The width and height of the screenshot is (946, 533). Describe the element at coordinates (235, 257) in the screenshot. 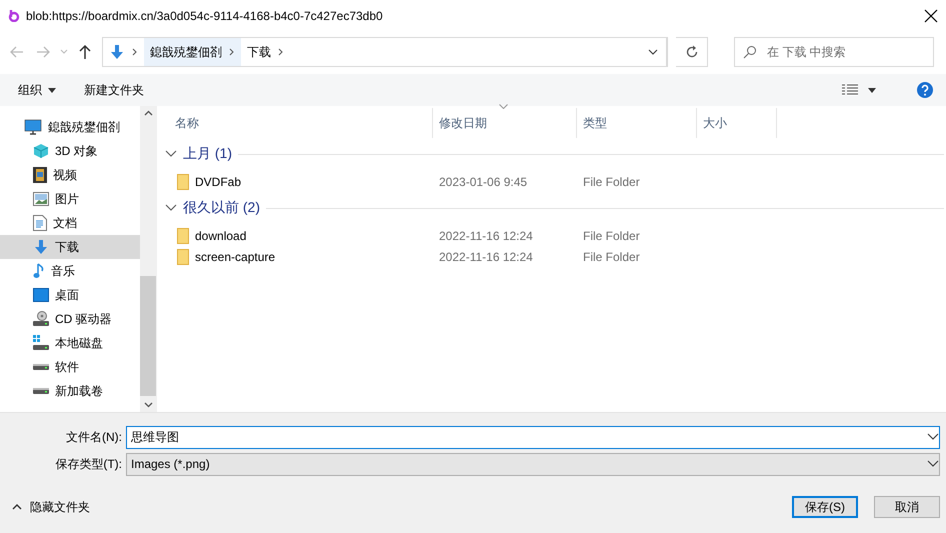

I see `file-name: screen-capture` at that location.